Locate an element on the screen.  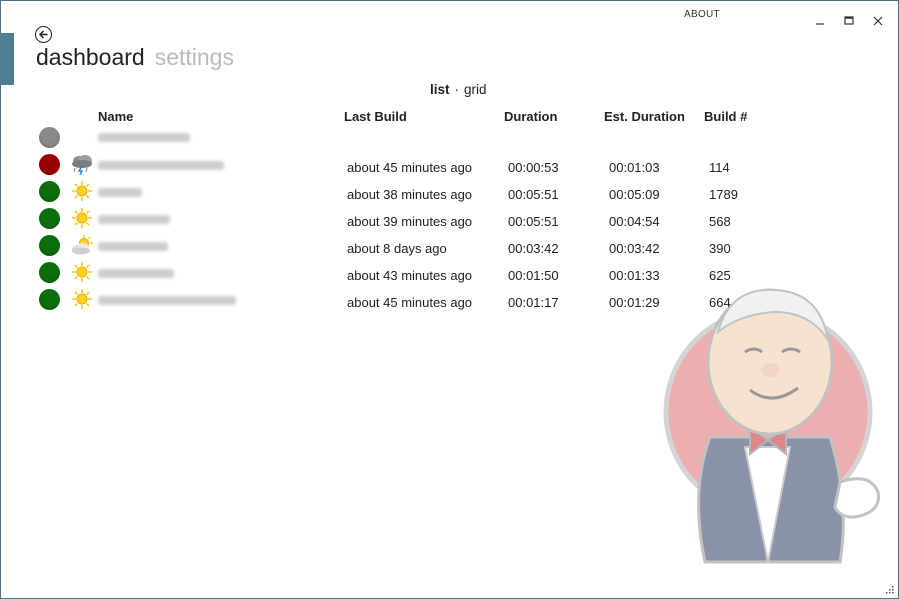
build-number-cell: 568 is located at coordinates (720, 221).